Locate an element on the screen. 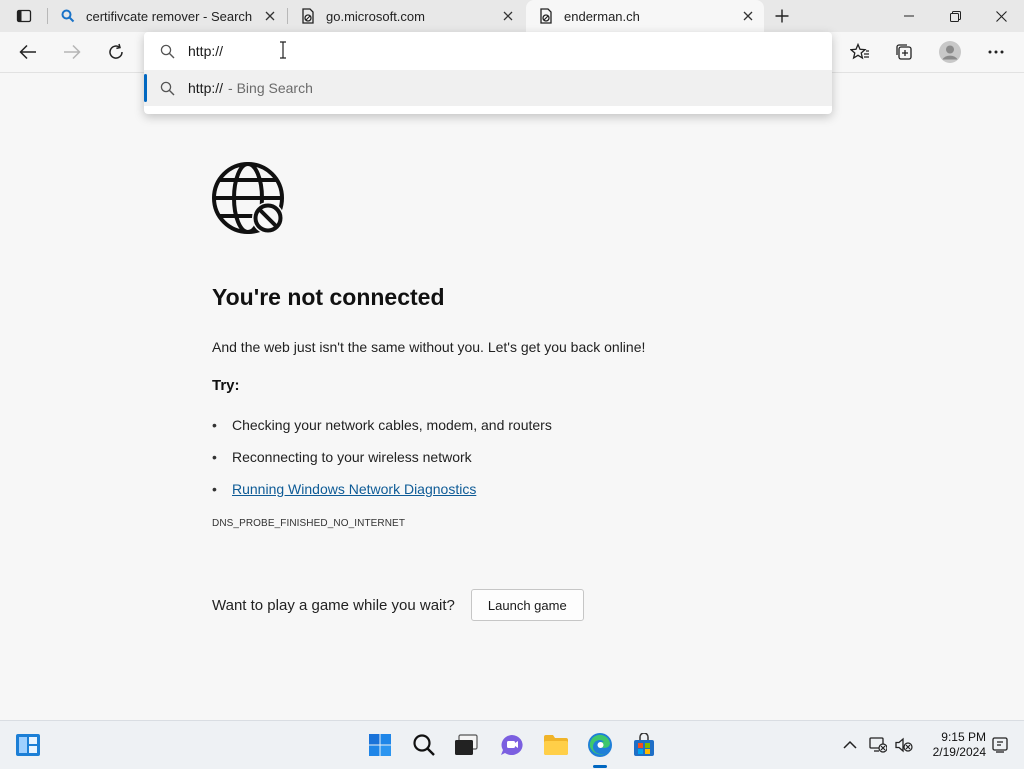  refresh-icon is located at coordinates (116, 51).